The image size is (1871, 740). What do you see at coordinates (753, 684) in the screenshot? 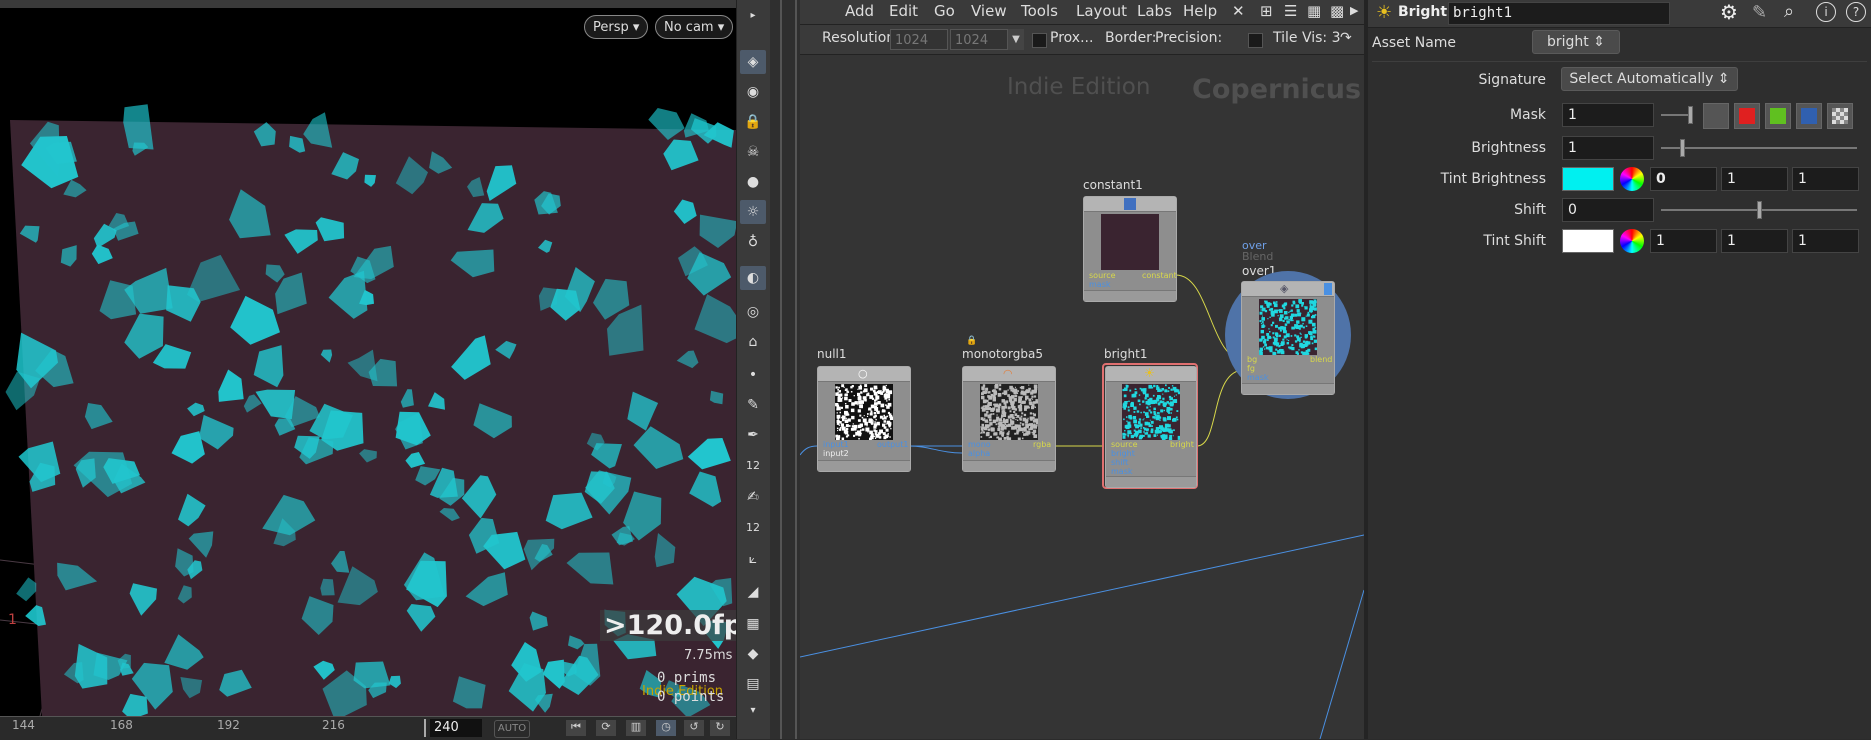
I see `grid-display-icon: ▤` at bounding box center [753, 684].